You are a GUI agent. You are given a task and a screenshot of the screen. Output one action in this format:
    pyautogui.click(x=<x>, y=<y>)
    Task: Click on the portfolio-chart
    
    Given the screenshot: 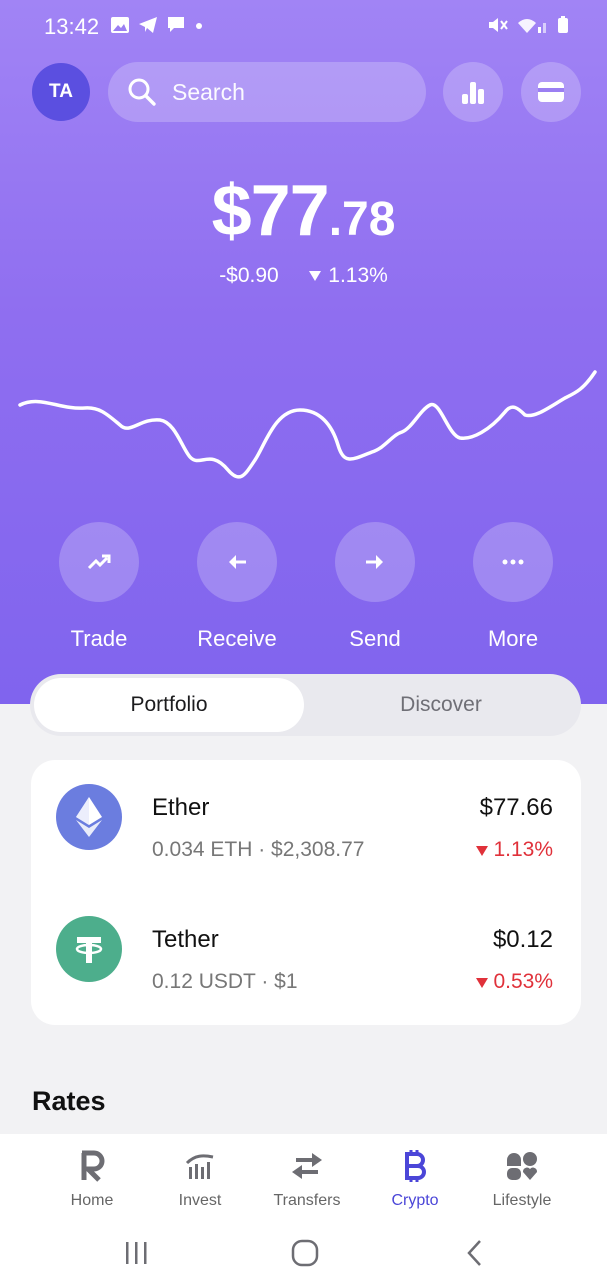 What is the action you would take?
    pyautogui.click(x=303, y=430)
    